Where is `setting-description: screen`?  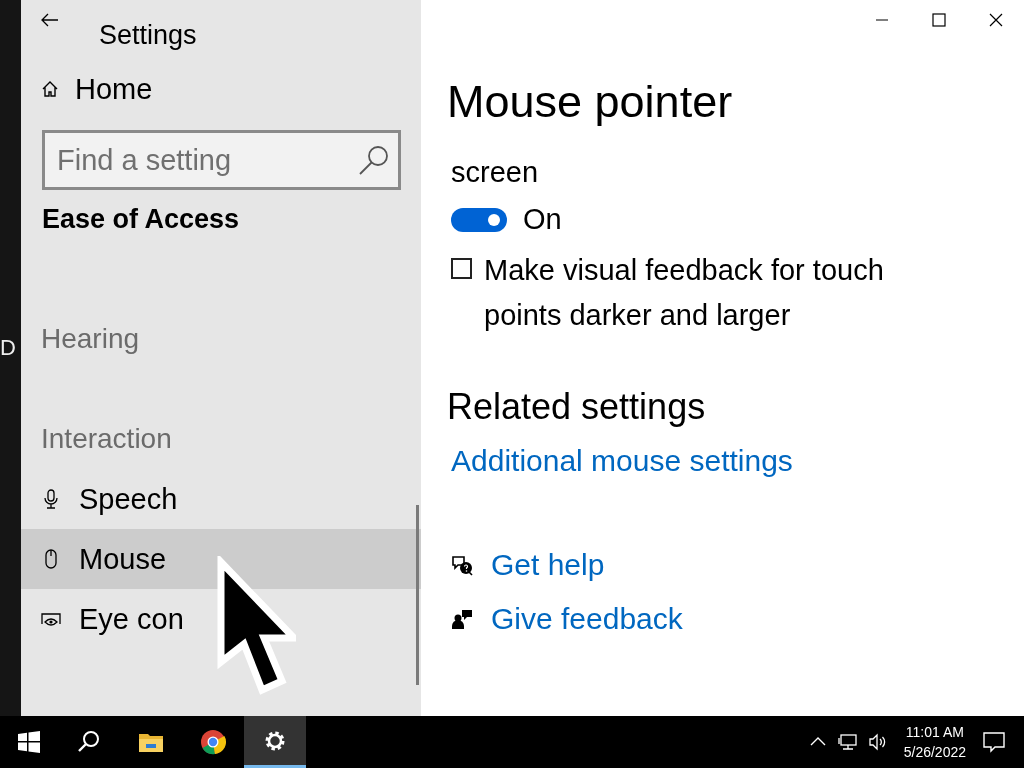
setting-description: screen is located at coordinates (495, 172).